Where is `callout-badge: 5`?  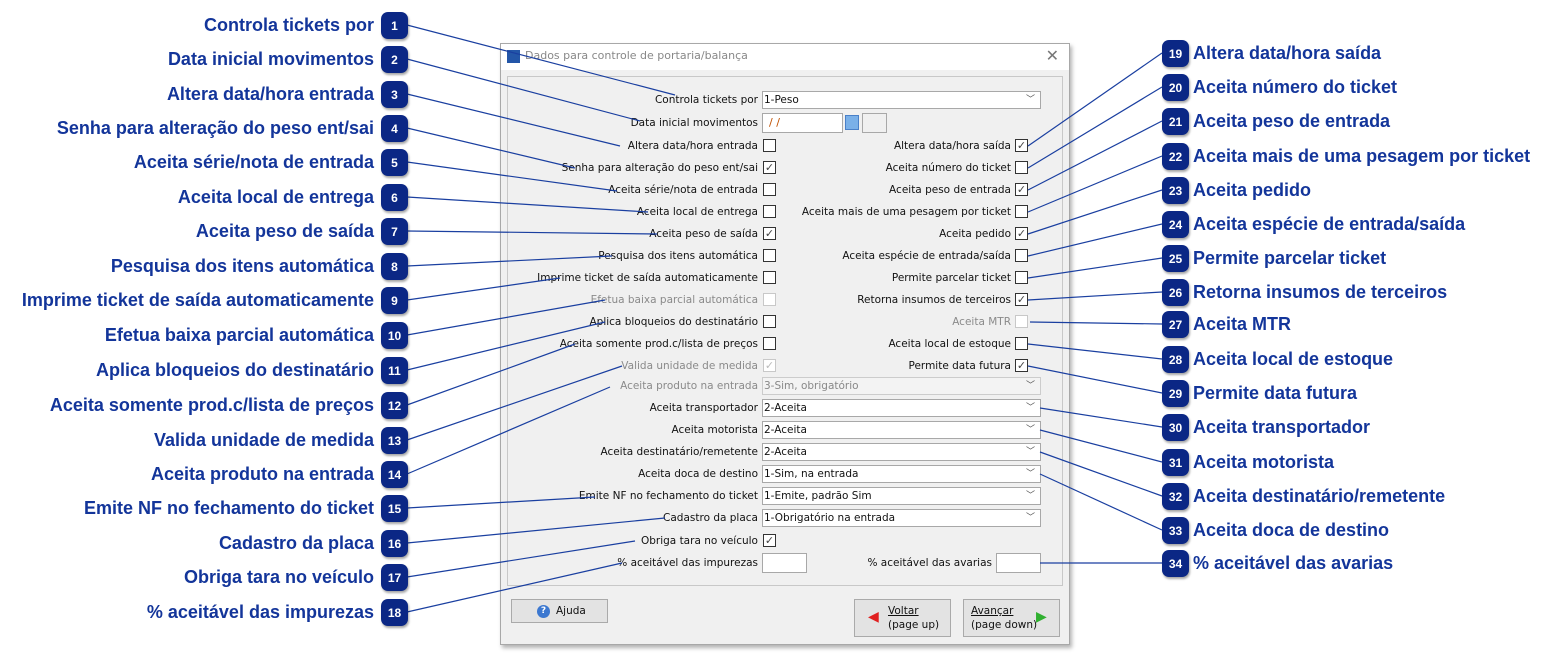
callout-badge: 5 is located at coordinates (394, 162).